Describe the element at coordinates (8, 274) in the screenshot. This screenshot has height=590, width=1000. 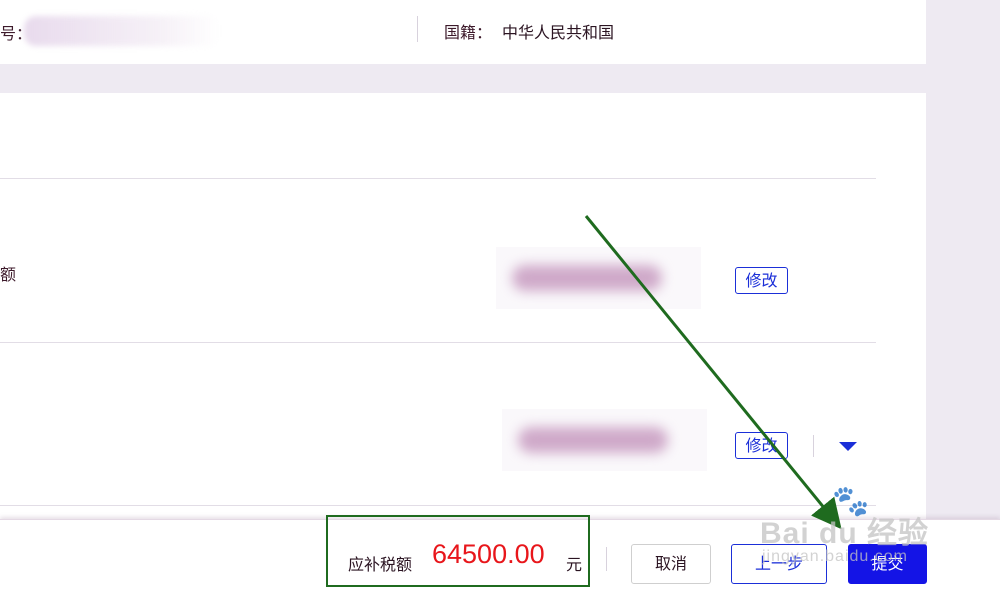
I see `row-1-label: 额` at that location.